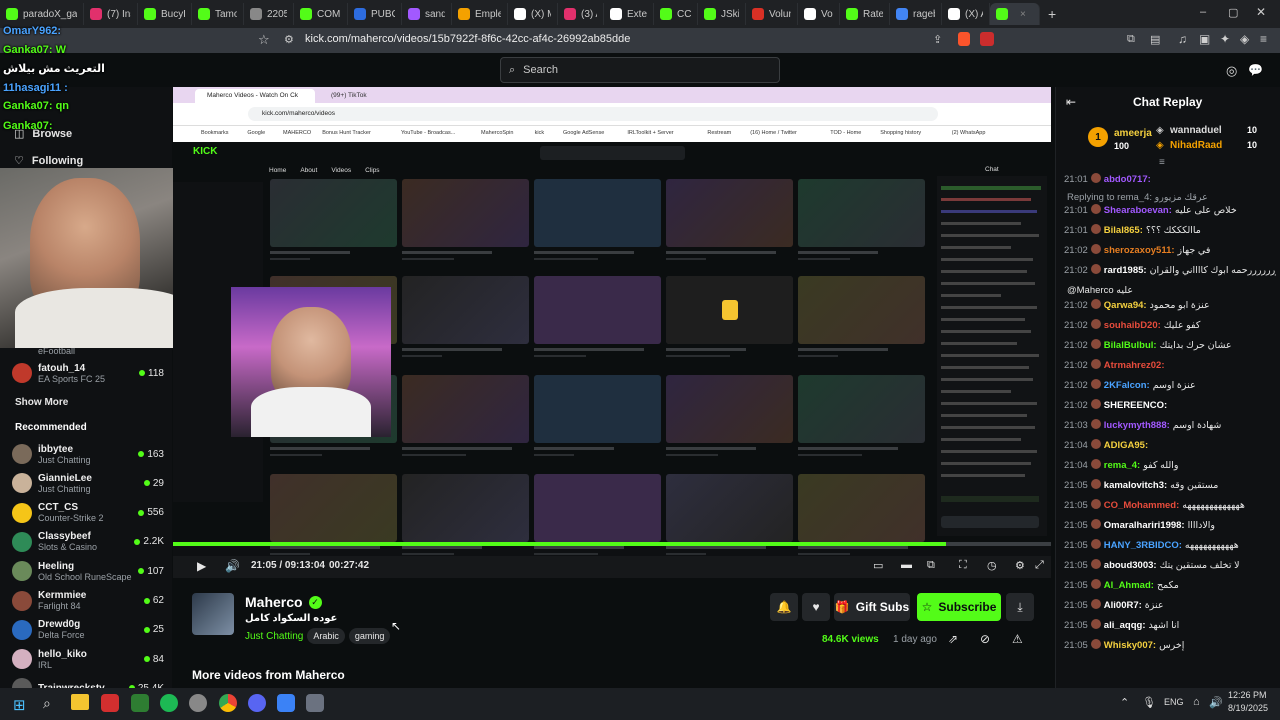  I want to click on chat-message: 21:05 HANY_3RBIDCO: هههههههههههه, so click(1170, 545).